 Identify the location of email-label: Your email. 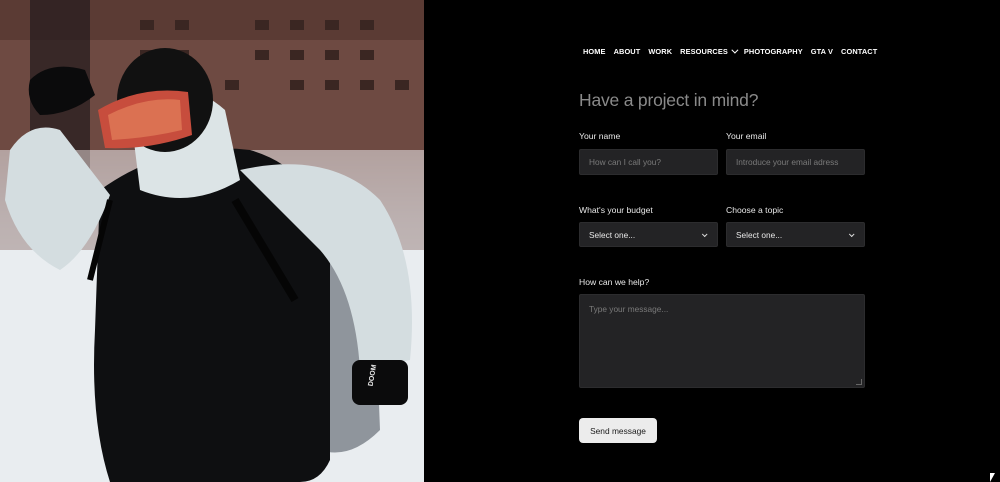
(746, 136).